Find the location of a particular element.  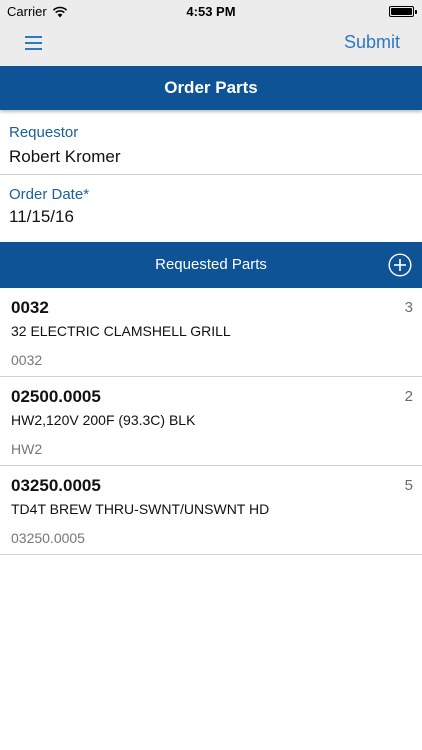

part-description: 32 ELECTRIC CLAMSHELL GRILL is located at coordinates (121, 331).